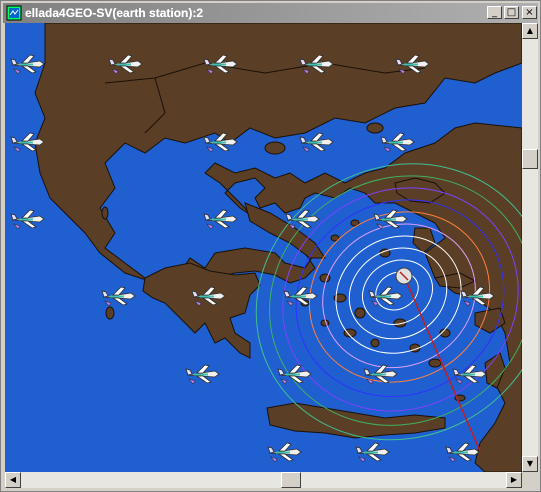 This screenshot has width=541, height=492. Describe the element at coordinates (494, 12) in the screenshot. I see `minimize-button: _` at that location.